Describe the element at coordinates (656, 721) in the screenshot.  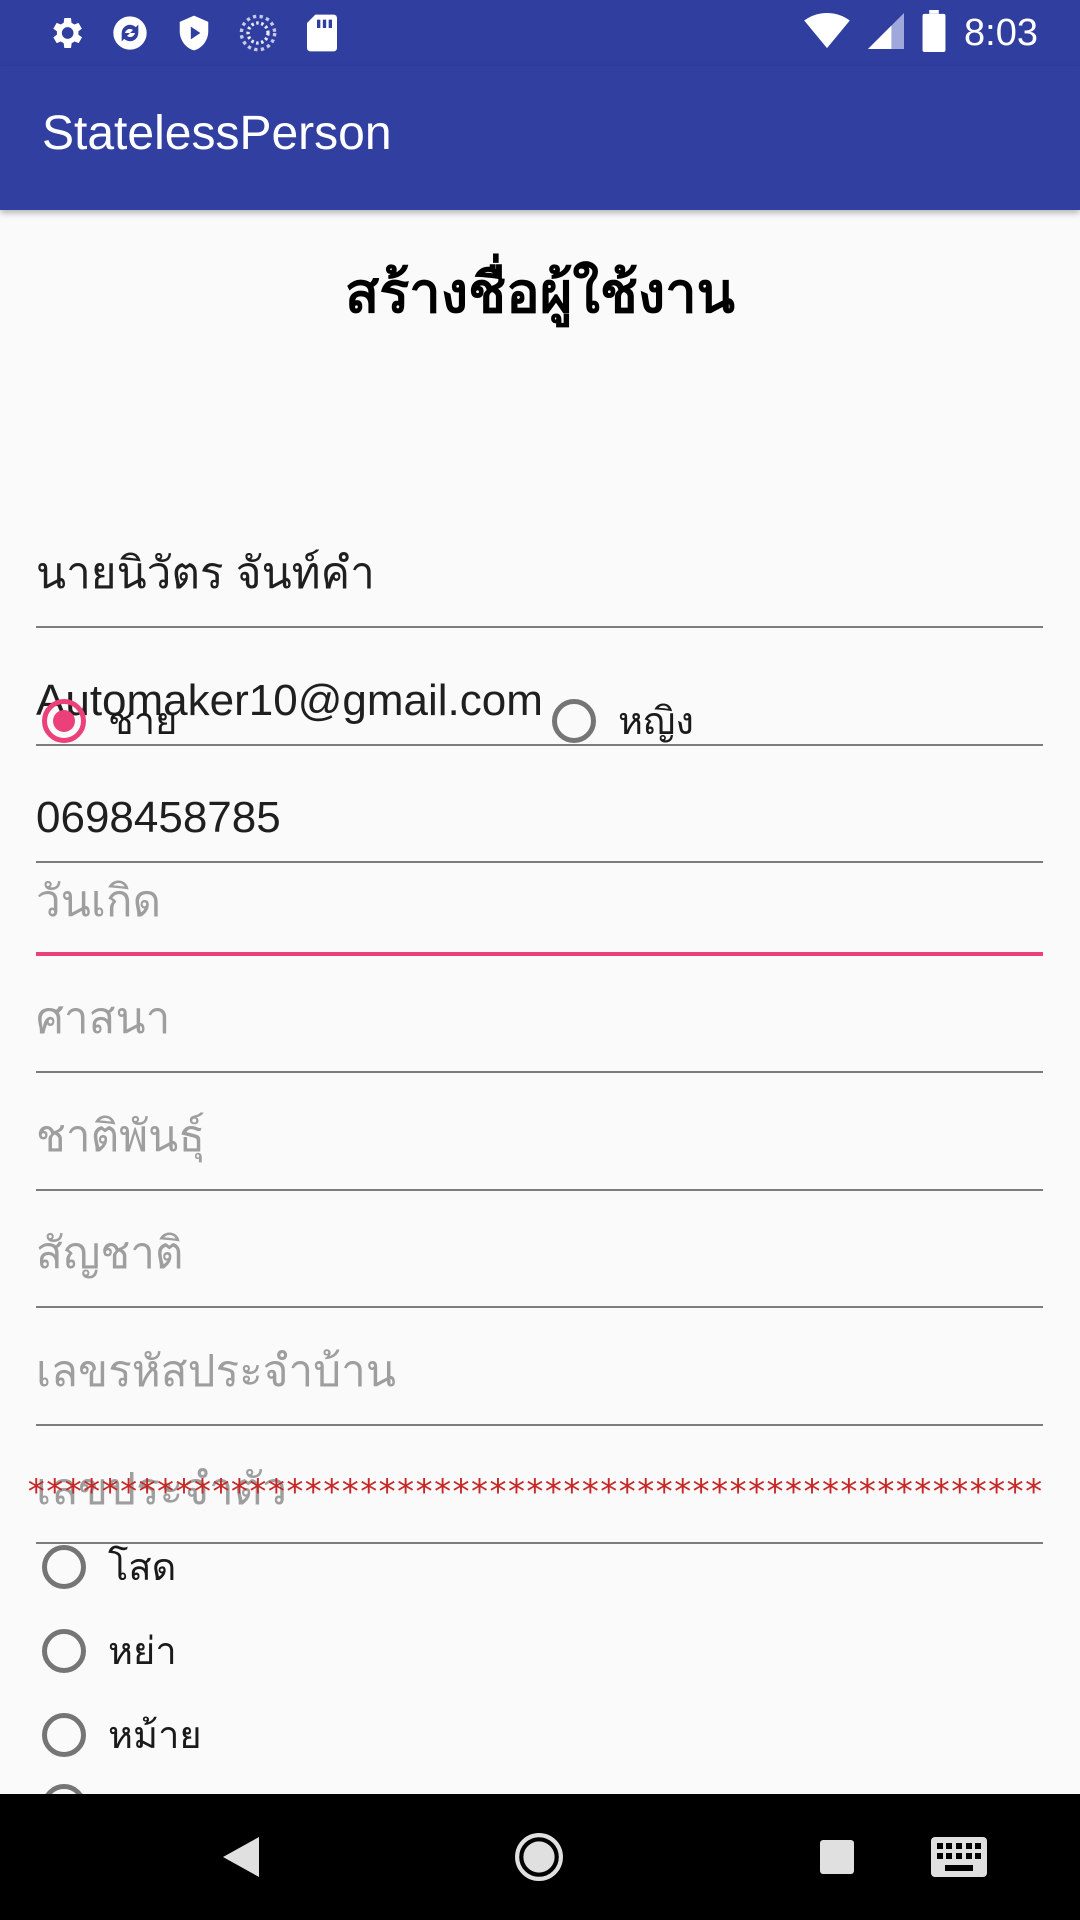
I see `gender-female-label: หญิง` at that location.